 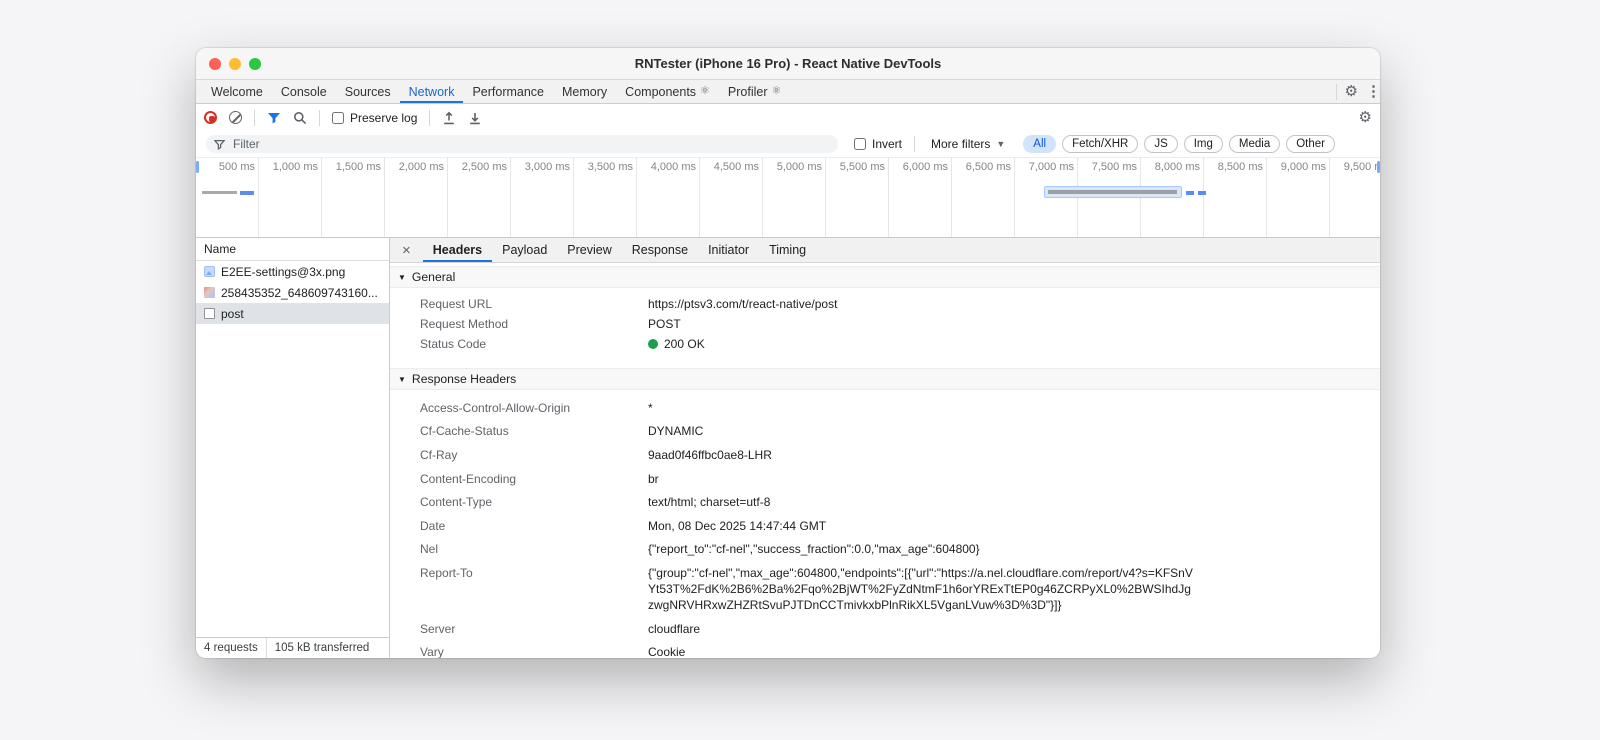 I want to click on filter-pill-fetch-xhr: Fetch/XHR, so click(x=1100, y=144).